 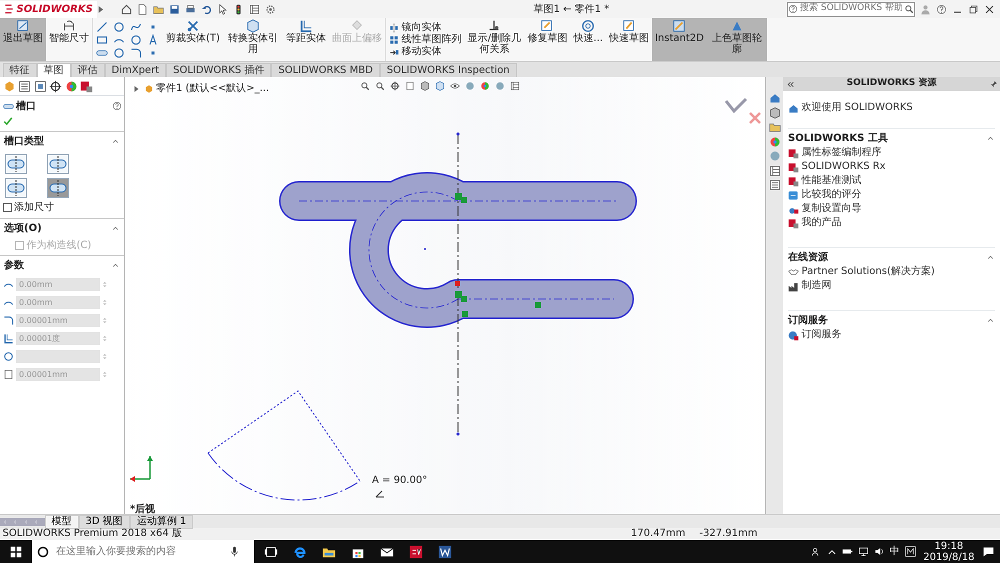 I want to click on solidworks-app-icon, so click(x=416, y=551).